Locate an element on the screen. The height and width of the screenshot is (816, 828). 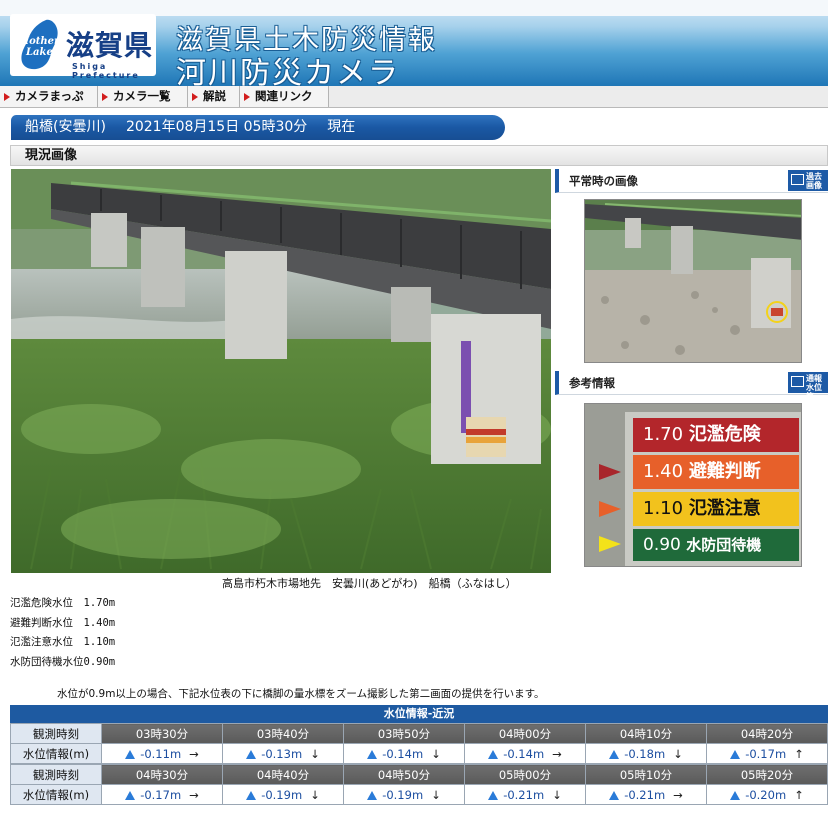
reference-info-header: 参考情報 通報水位等 is located at coordinates (691, 386).